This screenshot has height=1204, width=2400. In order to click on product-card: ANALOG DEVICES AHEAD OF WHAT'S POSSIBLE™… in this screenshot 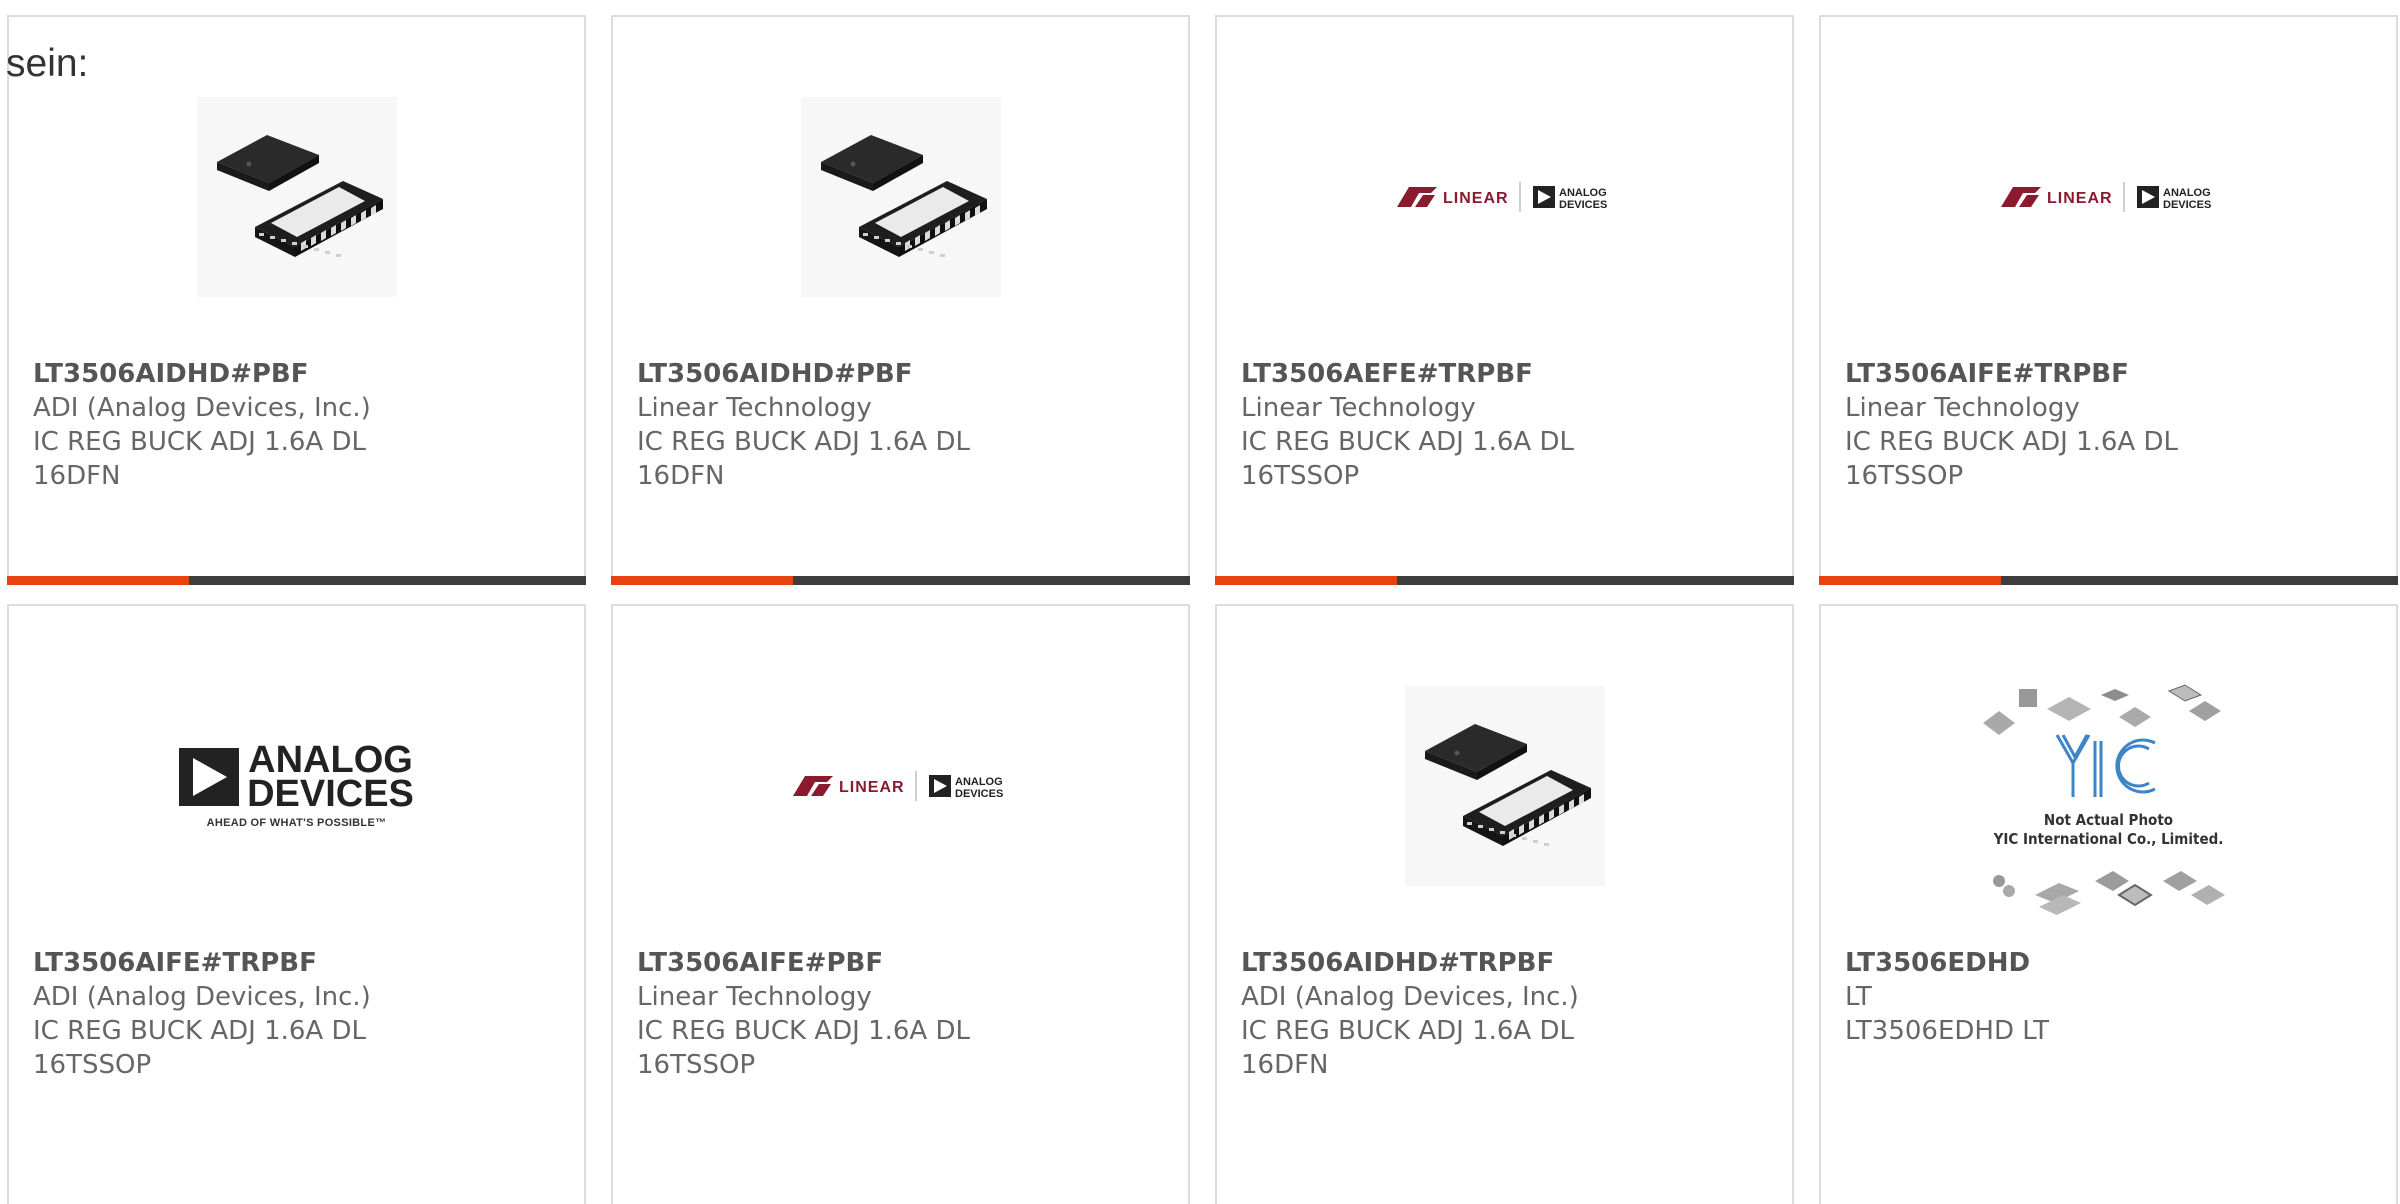, I will do `click(296, 904)`.